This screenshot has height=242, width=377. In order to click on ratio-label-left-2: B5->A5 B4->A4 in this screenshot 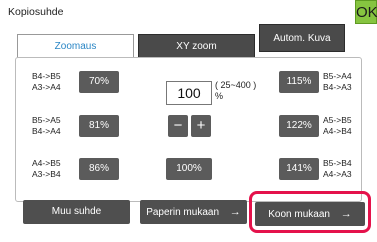, I will do `click(46, 126)`.